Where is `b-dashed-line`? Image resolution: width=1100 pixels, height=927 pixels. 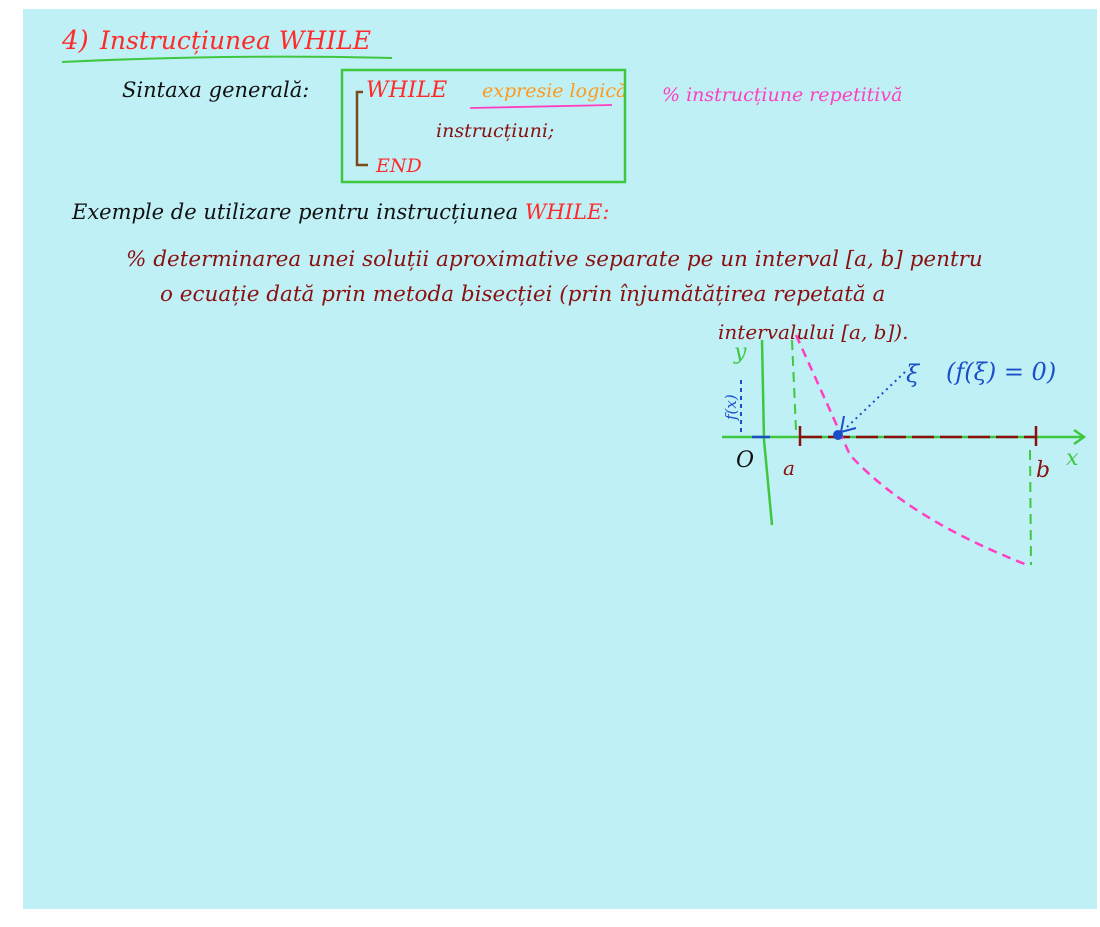 b-dashed-line is located at coordinates (1030, 507).